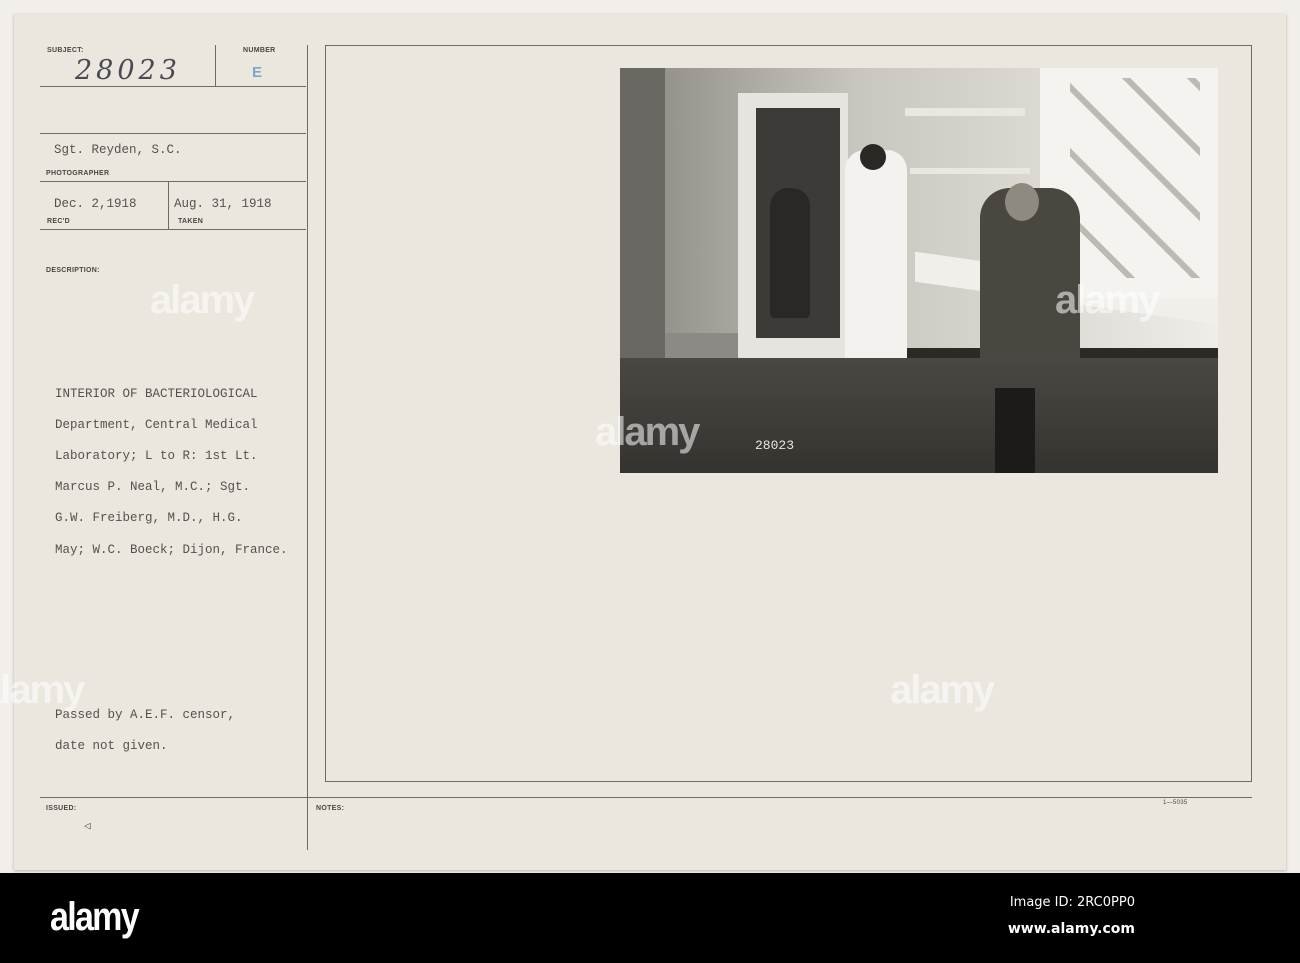 This screenshot has height=963, width=1300. Describe the element at coordinates (650, 918) in the screenshot. I see `stock-banner: alamy Image ID: 2RC0PP0 www.alamy.com` at that location.